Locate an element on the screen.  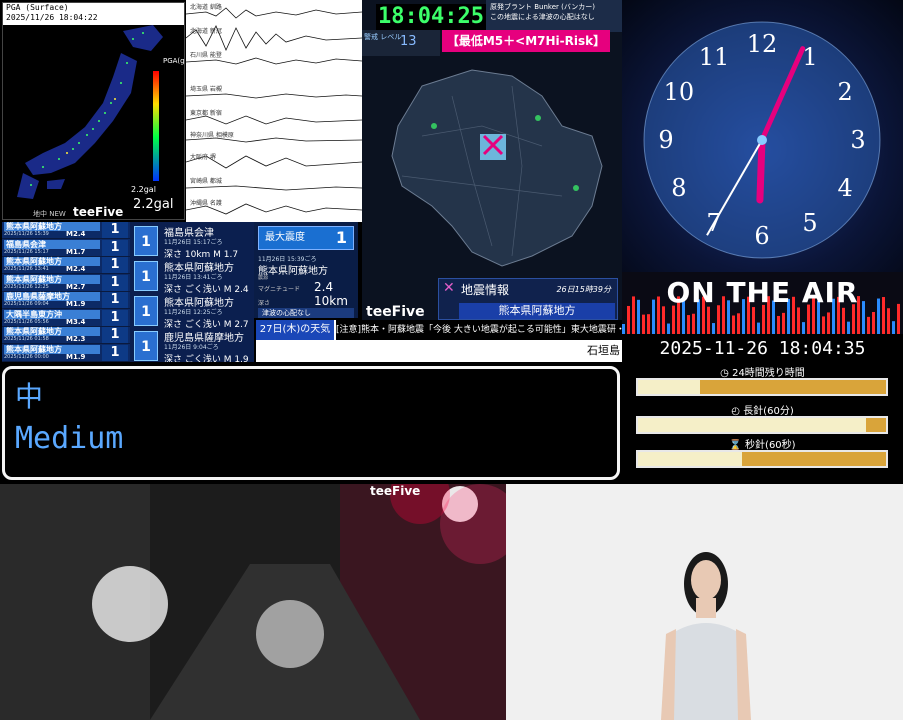
quake-detail-time: 11月26日 9:04ごろ is located at coordinates (191, 347).